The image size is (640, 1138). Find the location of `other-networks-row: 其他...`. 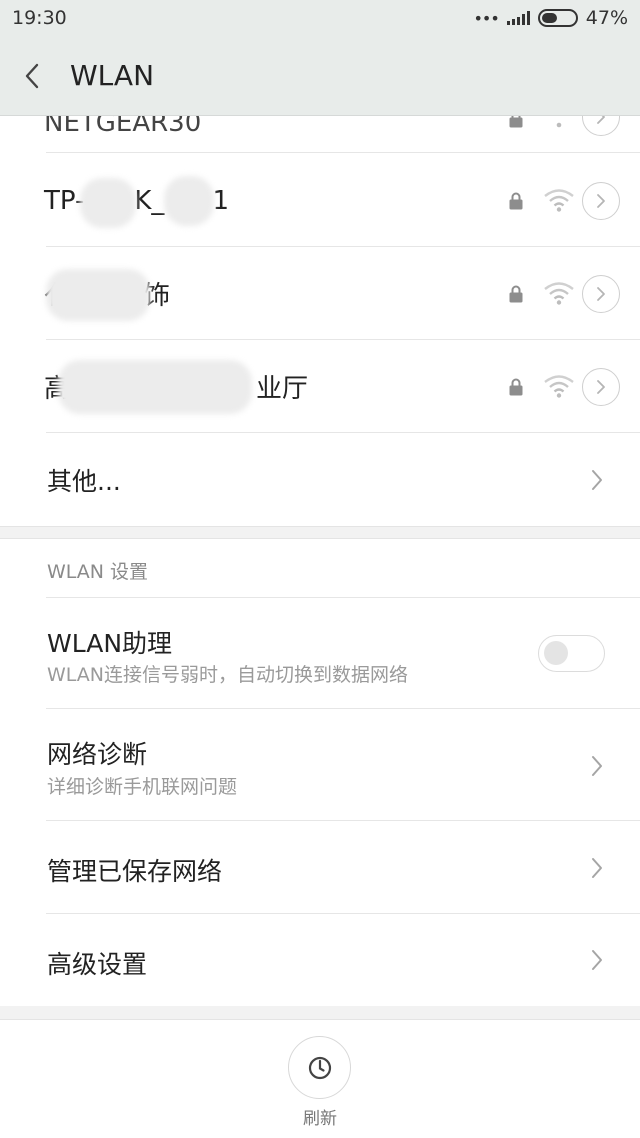

other-networks-row: 其他... is located at coordinates (320, 479).